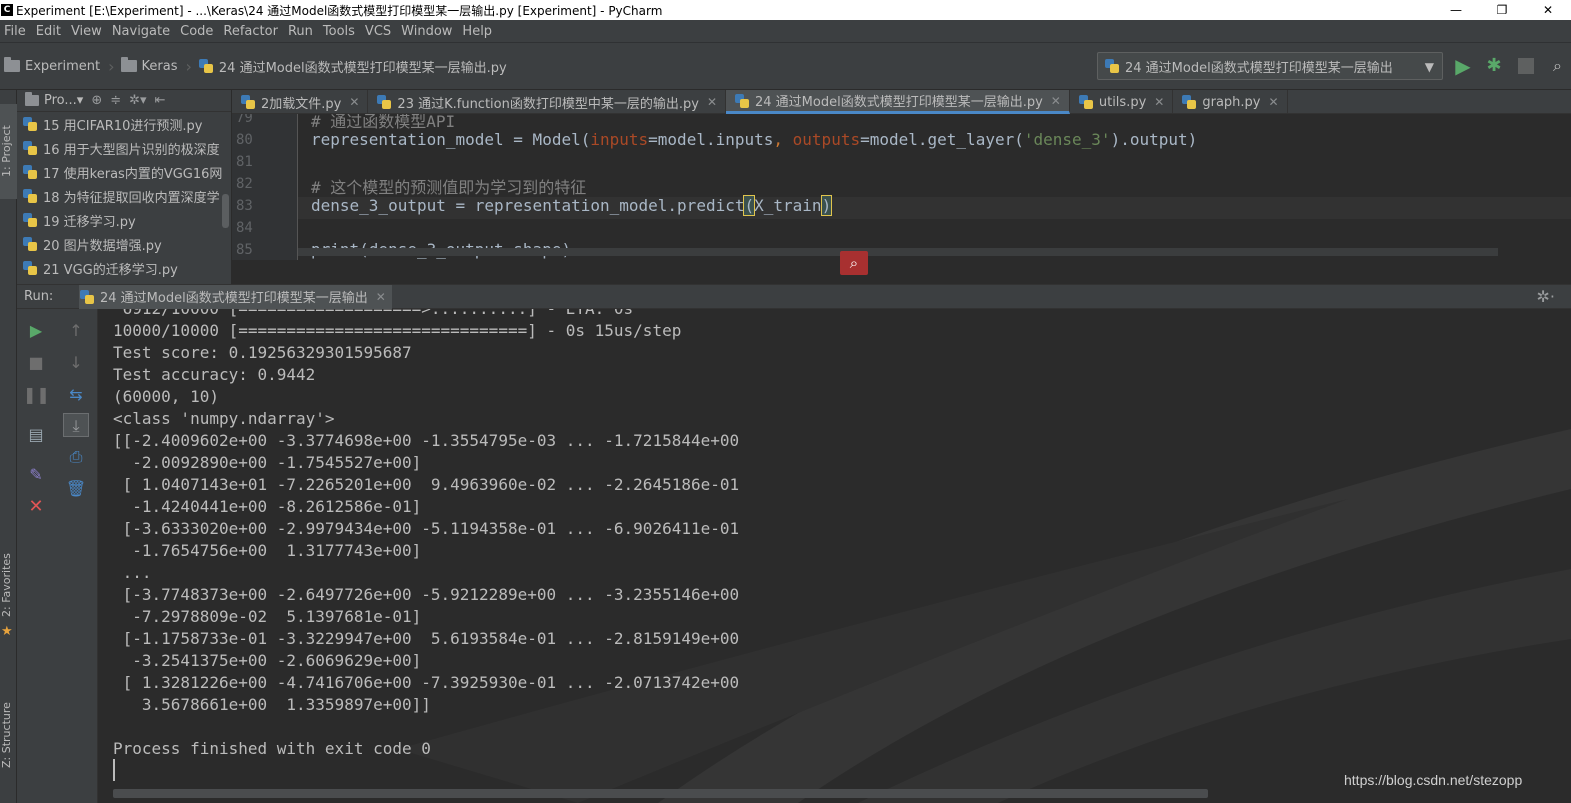 The width and height of the screenshot is (1571, 803). Describe the element at coordinates (235, 296) in the screenshot. I see `run-tab: 24 通过Model函数式模型打印模型某一层输出 ✕` at that location.